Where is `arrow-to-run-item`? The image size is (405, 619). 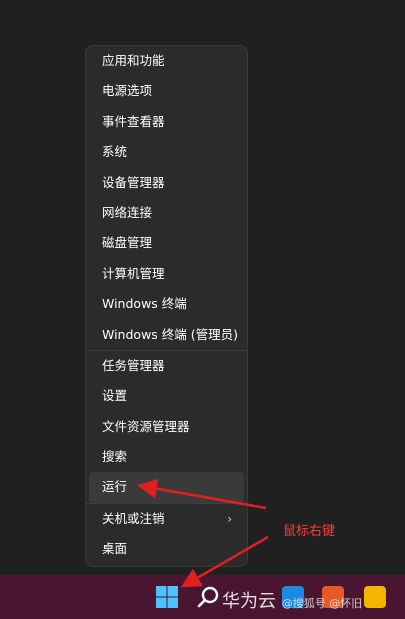
arrow-to-run-item is located at coordinates (202, 494).